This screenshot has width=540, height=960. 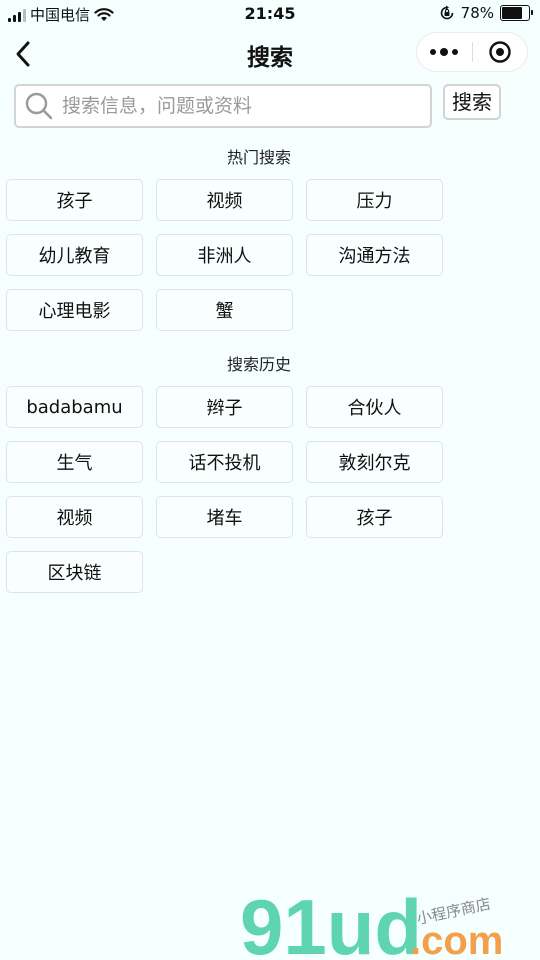 What do you see at coordinates (224, 462) in the screenshot?
I see `history-tag: 话不投机` at bounding box center [224, 462].